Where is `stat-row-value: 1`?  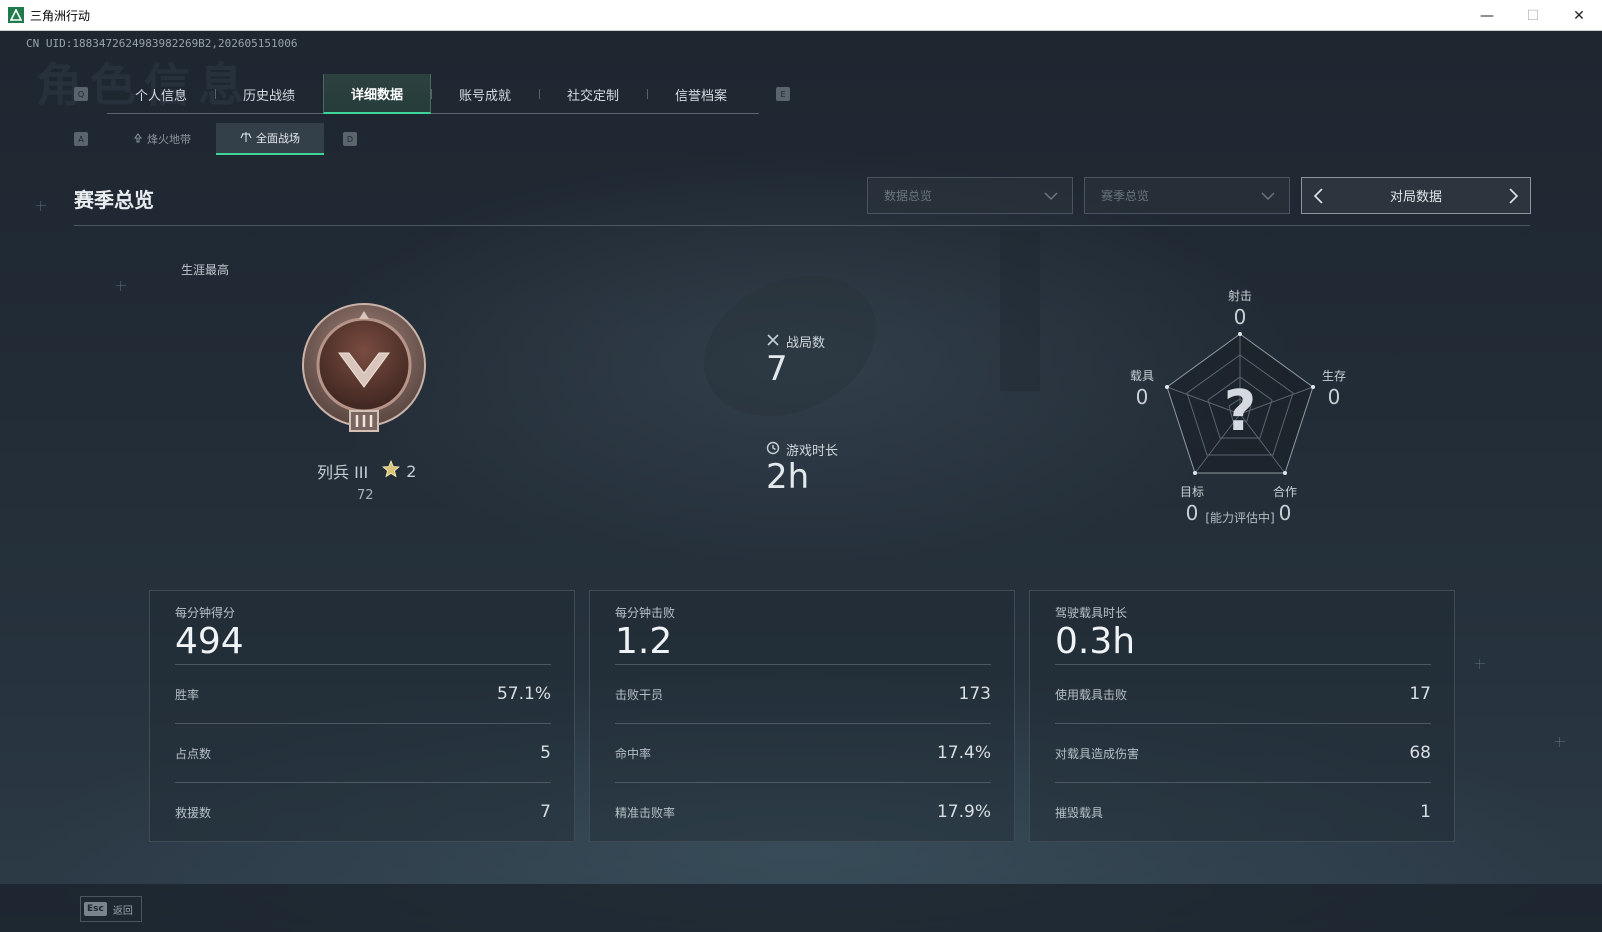
stat-row-value: 1 is located at coordinates (1425, 812).